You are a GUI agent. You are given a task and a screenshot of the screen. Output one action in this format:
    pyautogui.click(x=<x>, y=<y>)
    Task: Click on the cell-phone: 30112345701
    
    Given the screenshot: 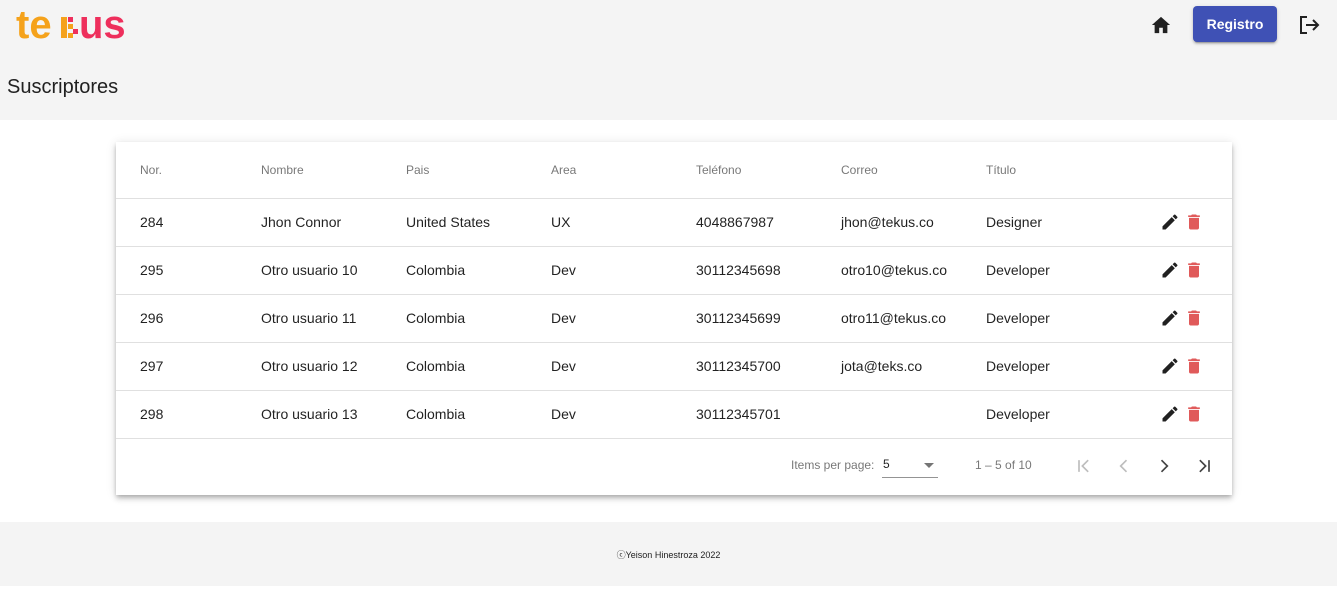 What is the action you would take?
    pyautogui.click(x=768, y=414)
    